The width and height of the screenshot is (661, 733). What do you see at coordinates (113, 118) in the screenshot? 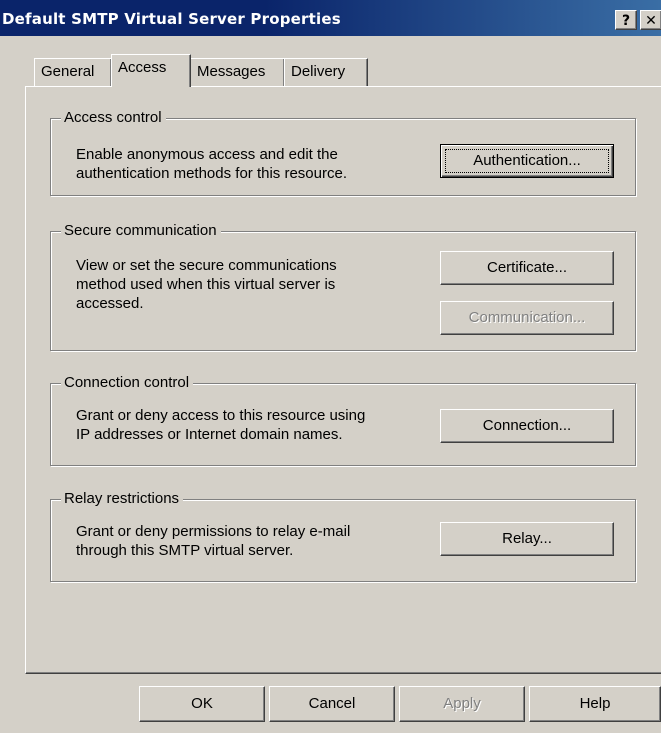
I see `access-control-legend: Access control` at bounding box center [113, 118].